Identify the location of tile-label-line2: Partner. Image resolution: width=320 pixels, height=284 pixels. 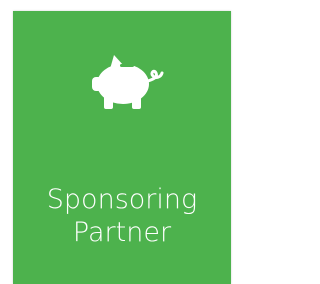
(122, 232).